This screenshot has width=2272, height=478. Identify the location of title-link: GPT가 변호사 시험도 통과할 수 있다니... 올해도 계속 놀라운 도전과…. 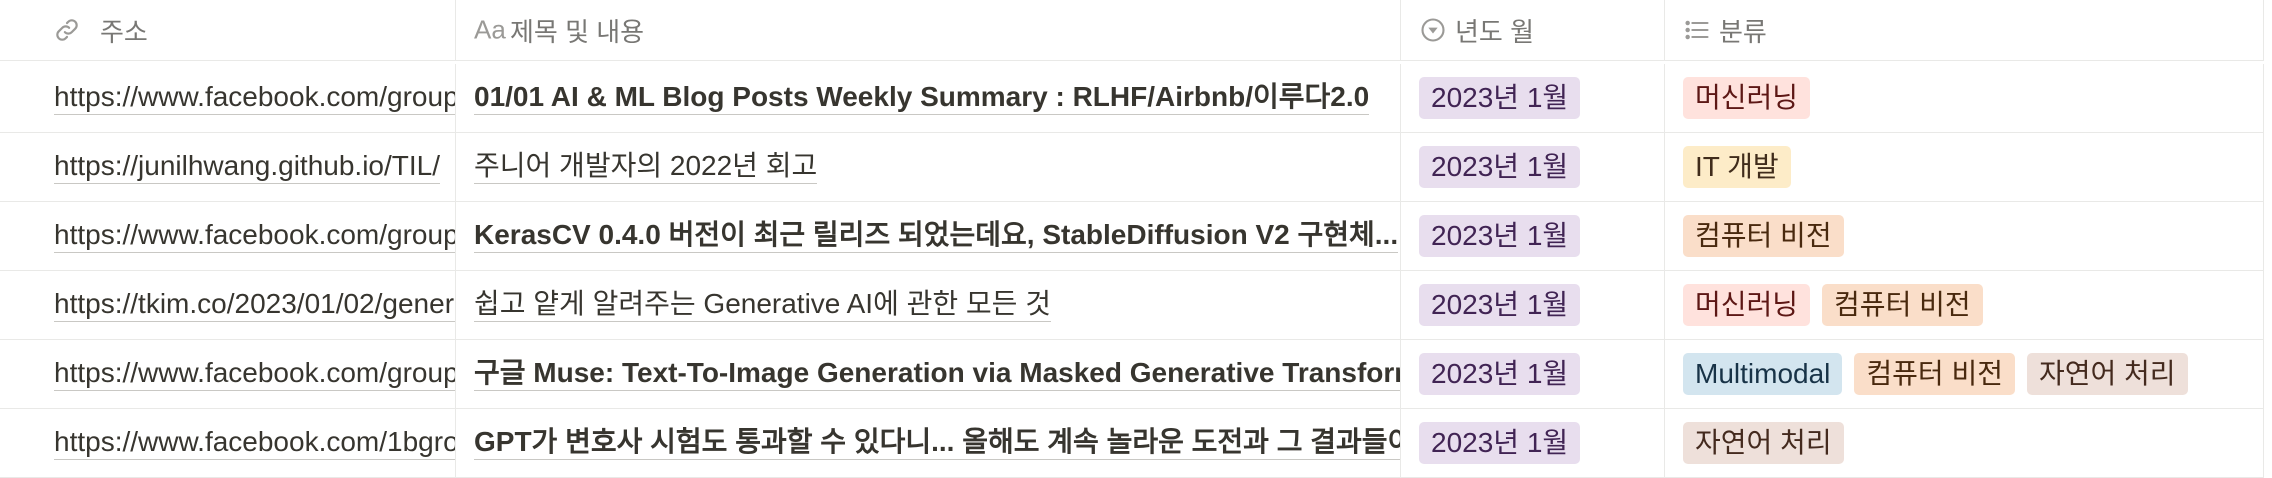
(937, 443).